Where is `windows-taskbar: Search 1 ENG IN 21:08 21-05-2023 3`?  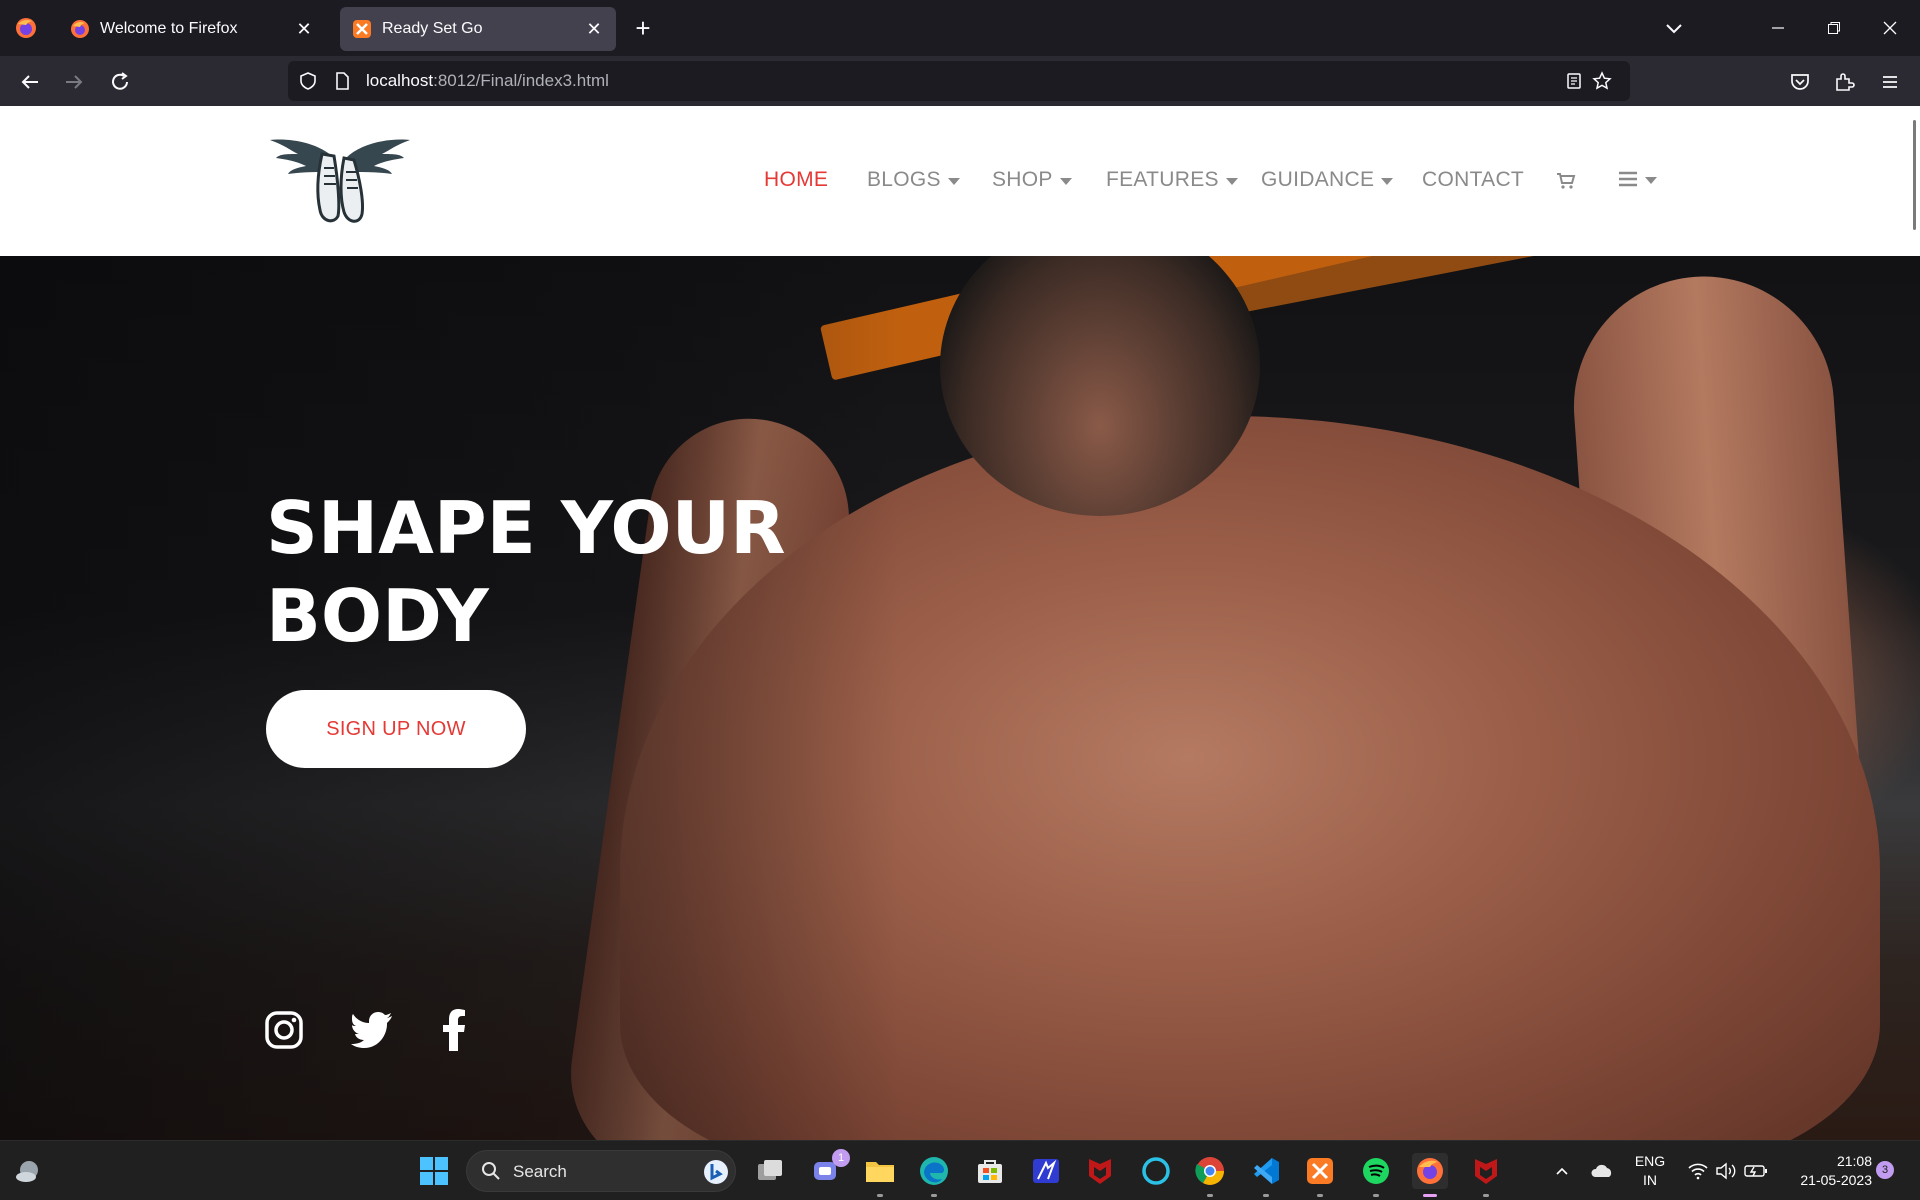
windows-taskbar: Search 1 ENG IN 21:08 21-05-2023 3 is located at coordinates (960, 1170).